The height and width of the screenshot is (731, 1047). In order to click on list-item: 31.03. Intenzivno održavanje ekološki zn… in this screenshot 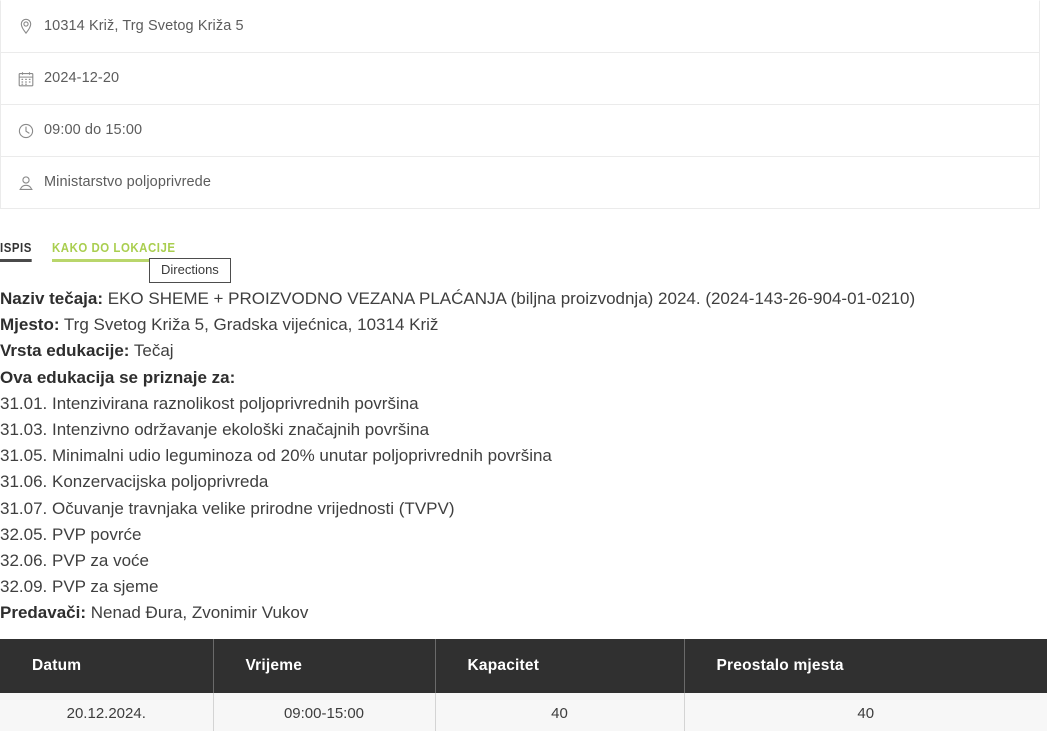, I will do `click(215, 430)`.